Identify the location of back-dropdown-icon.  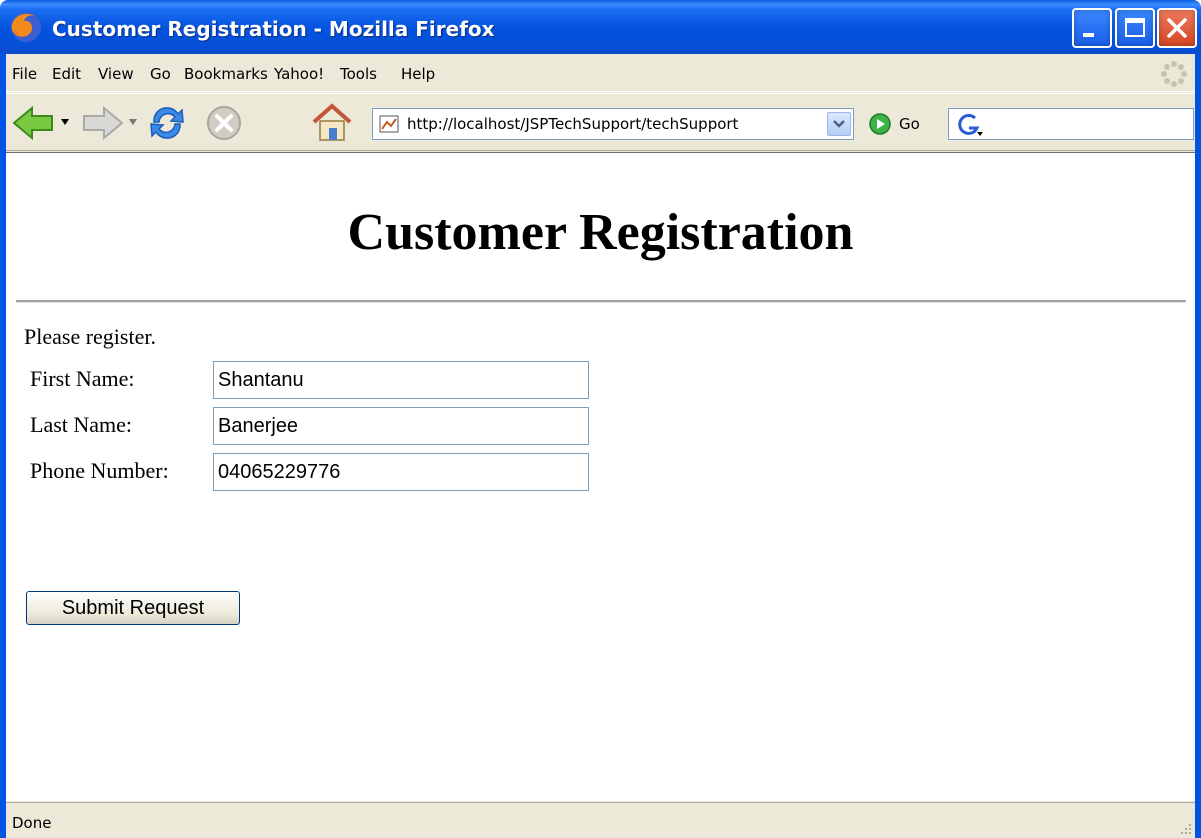
(65, 122).